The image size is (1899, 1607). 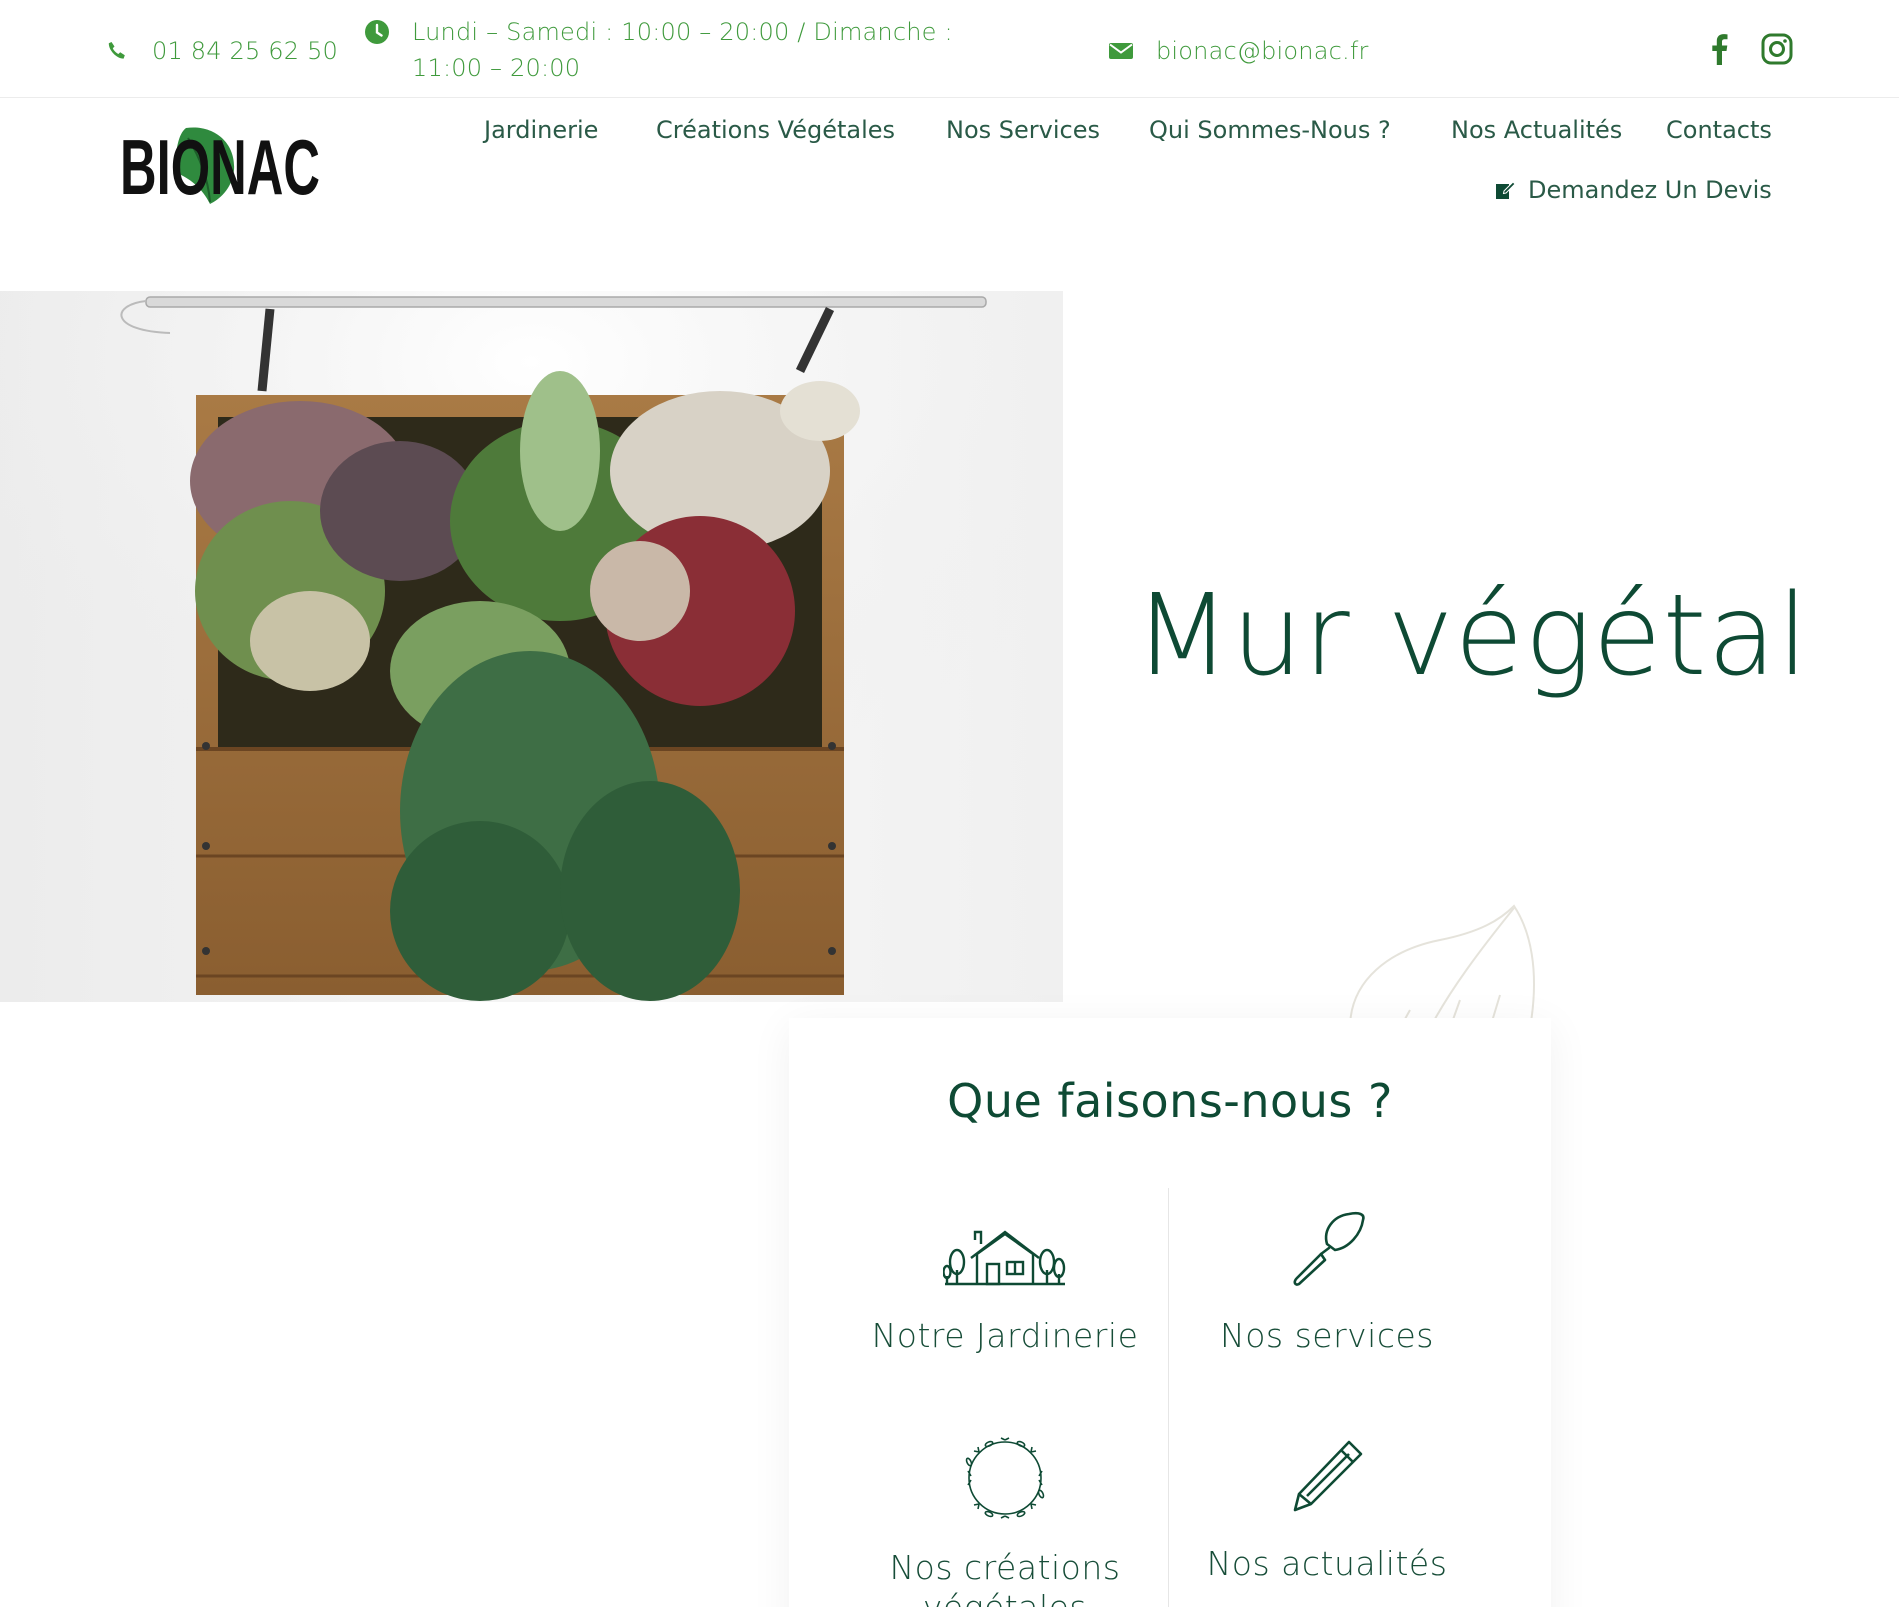 I want to click on services-title: Que faisons-nous ?, so click(x=1170, y=1101).